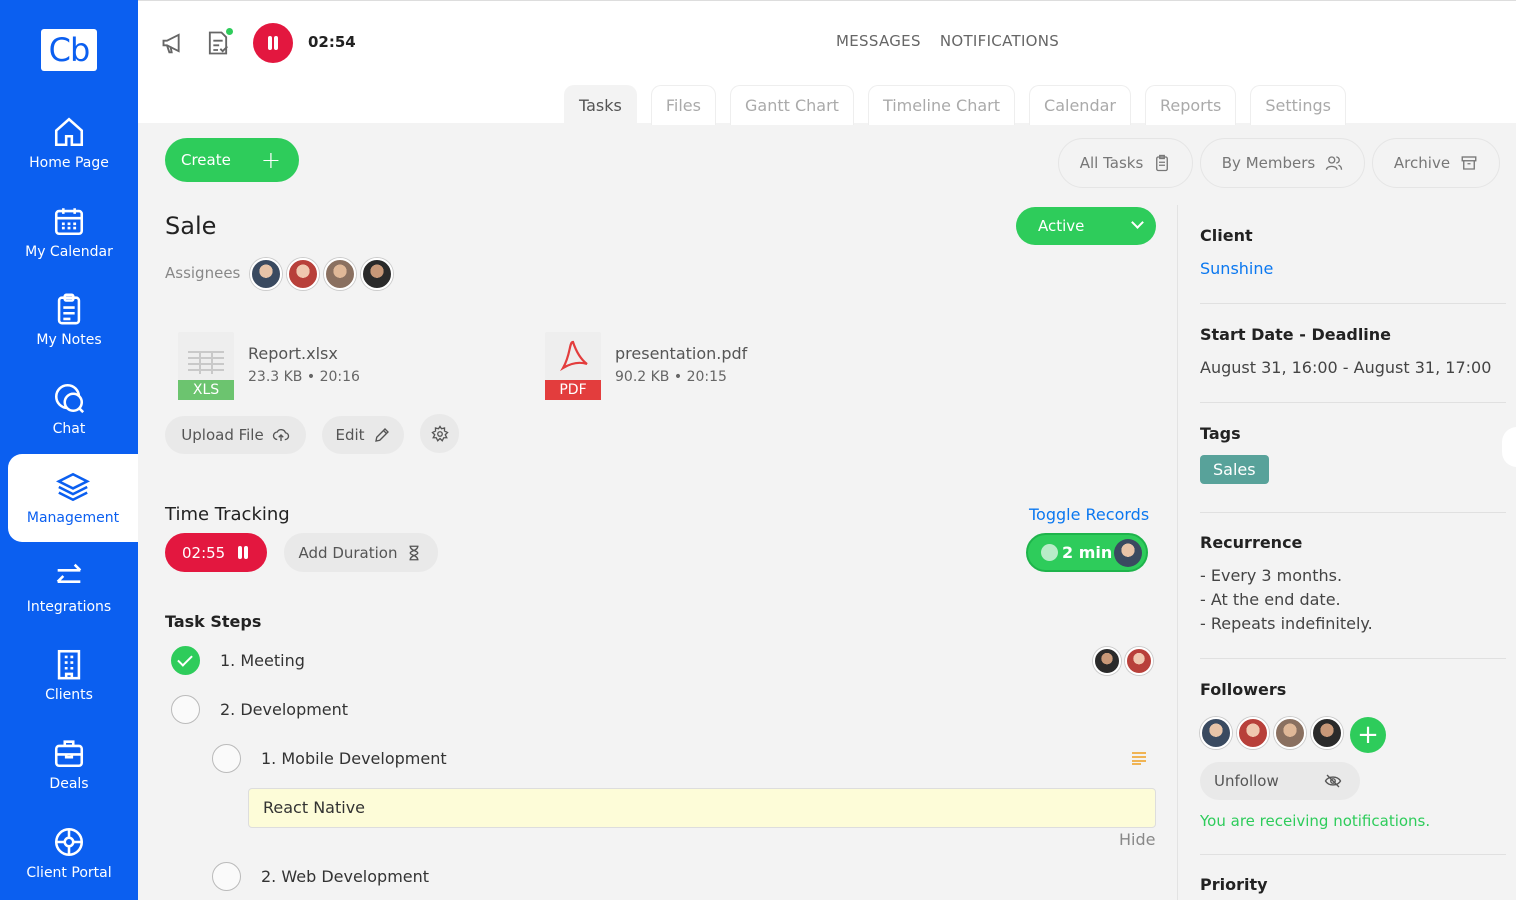 The height and width of the screenshot is (900, 1516). I want to click on tab-files: Files, so click(683, 105).